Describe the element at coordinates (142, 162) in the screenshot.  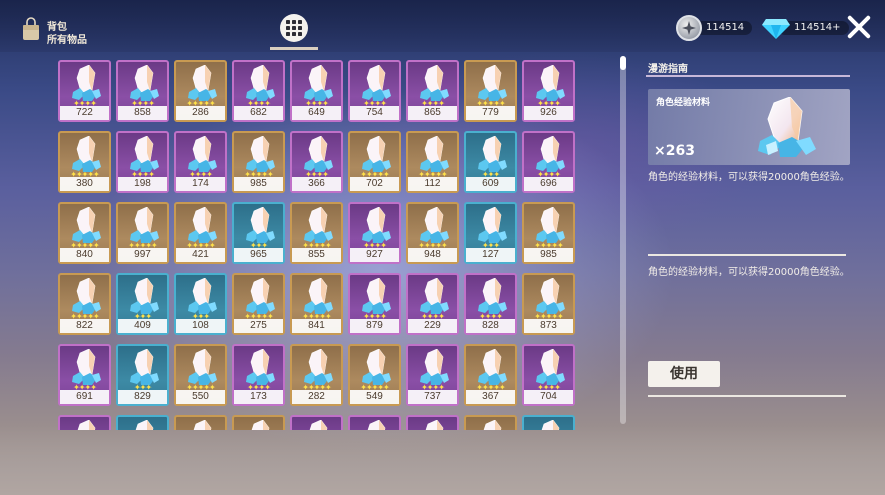
I see `inventory-item: ✦✦✦✦ 198` at that location.